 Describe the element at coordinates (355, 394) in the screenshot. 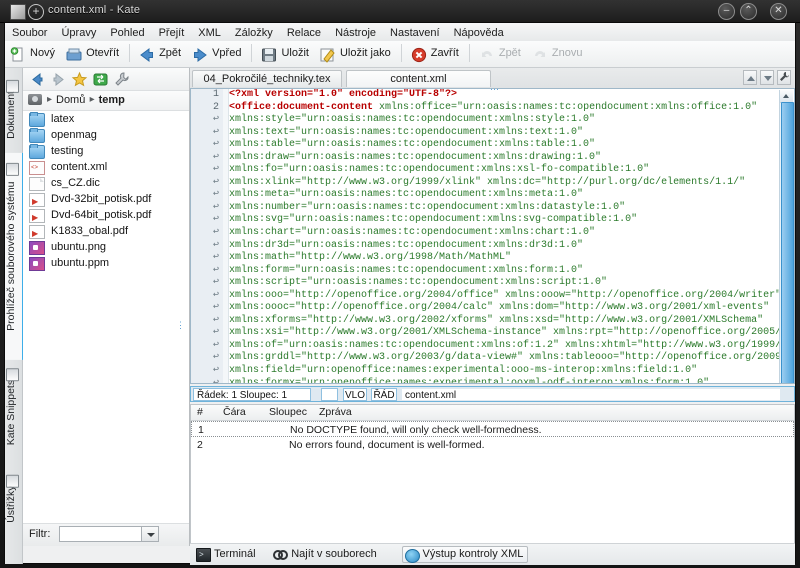

I see `insert-mode-indicator: VLO` at that location.